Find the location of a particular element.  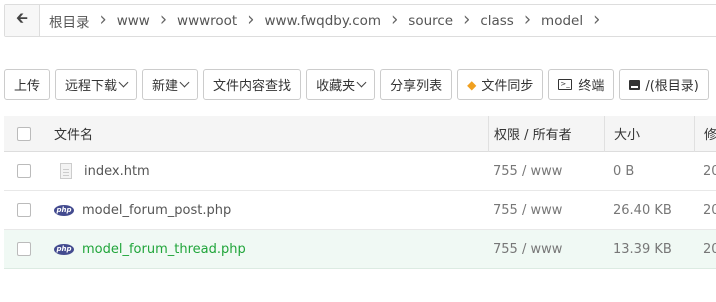

breadcrumb-item-source: source is located at coordinates (430, 21).